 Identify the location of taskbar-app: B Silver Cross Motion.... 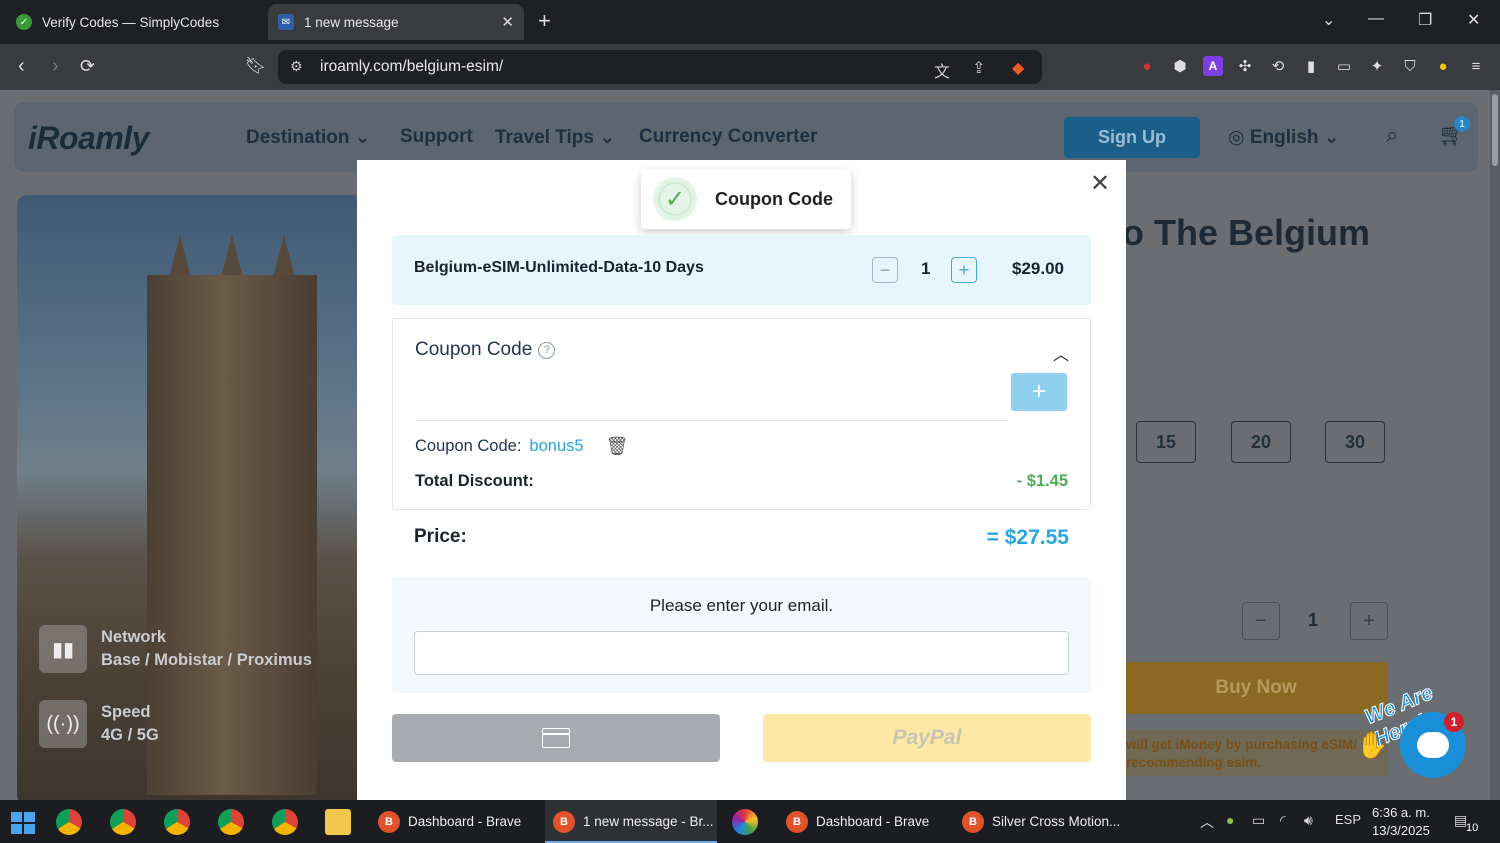
(1041, 821).